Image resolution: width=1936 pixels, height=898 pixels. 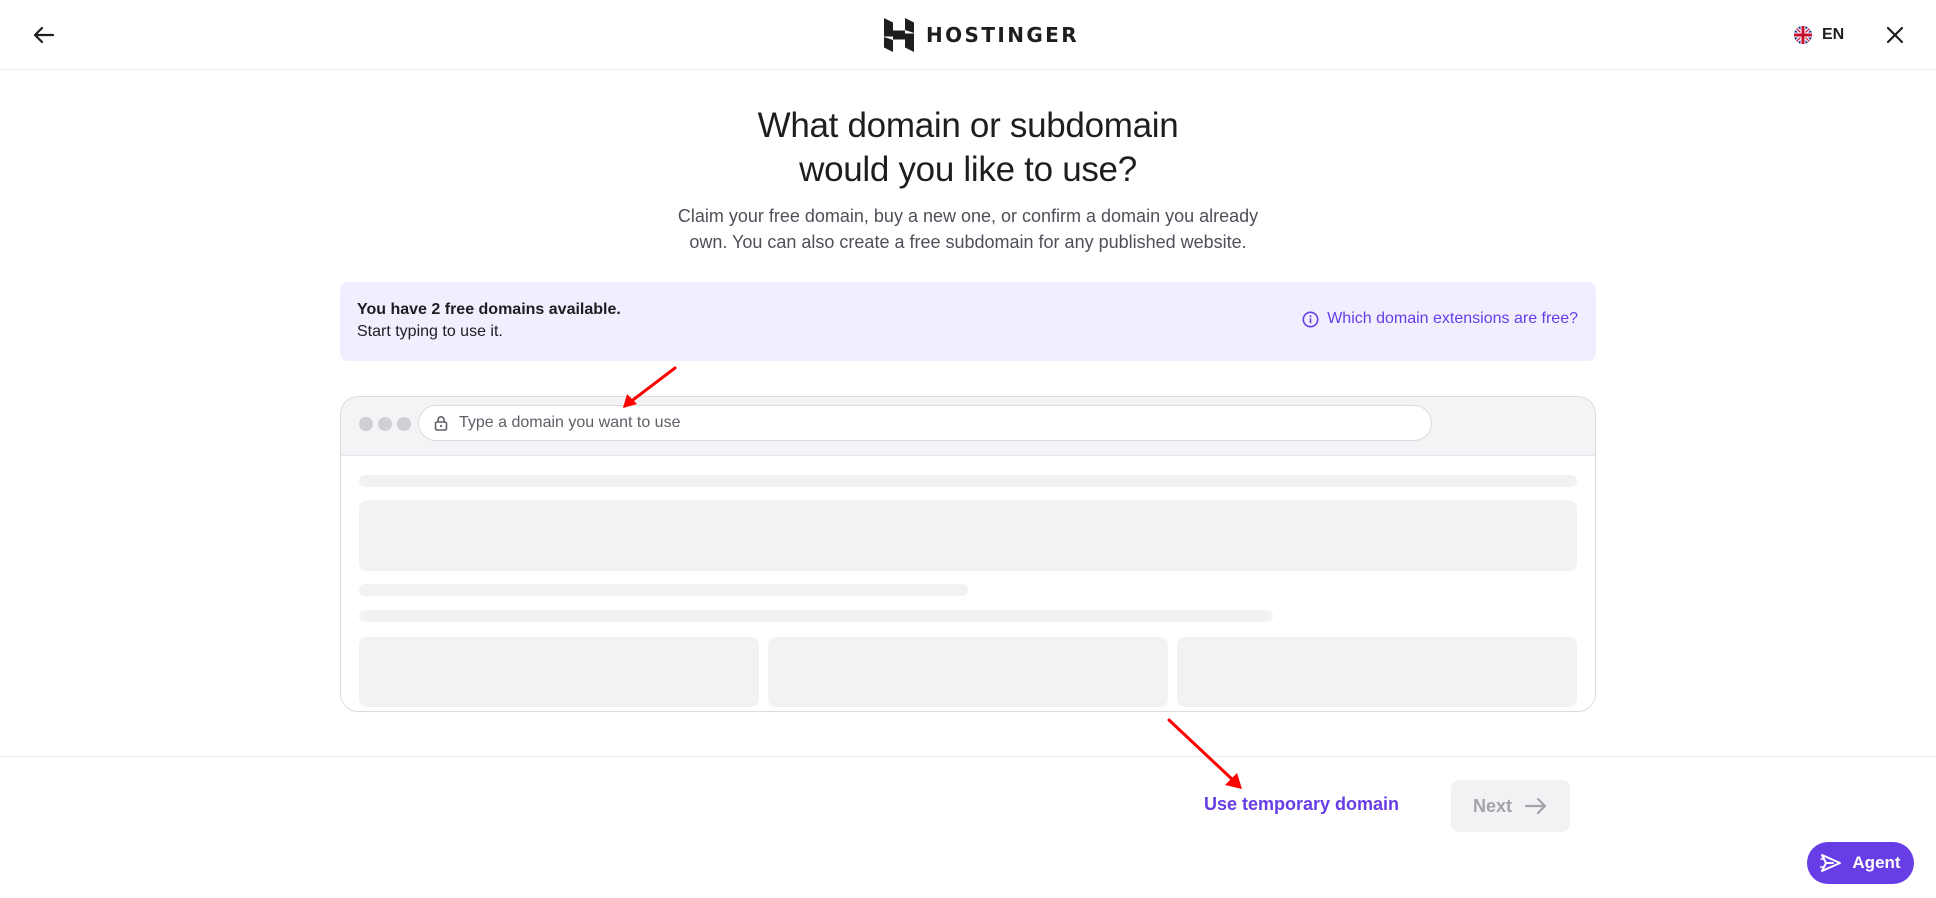 What do you see at coordinates (1204, 753) in the screenshot?
I see `annotation-arrow-icon` at bounding box center [1204, 753].